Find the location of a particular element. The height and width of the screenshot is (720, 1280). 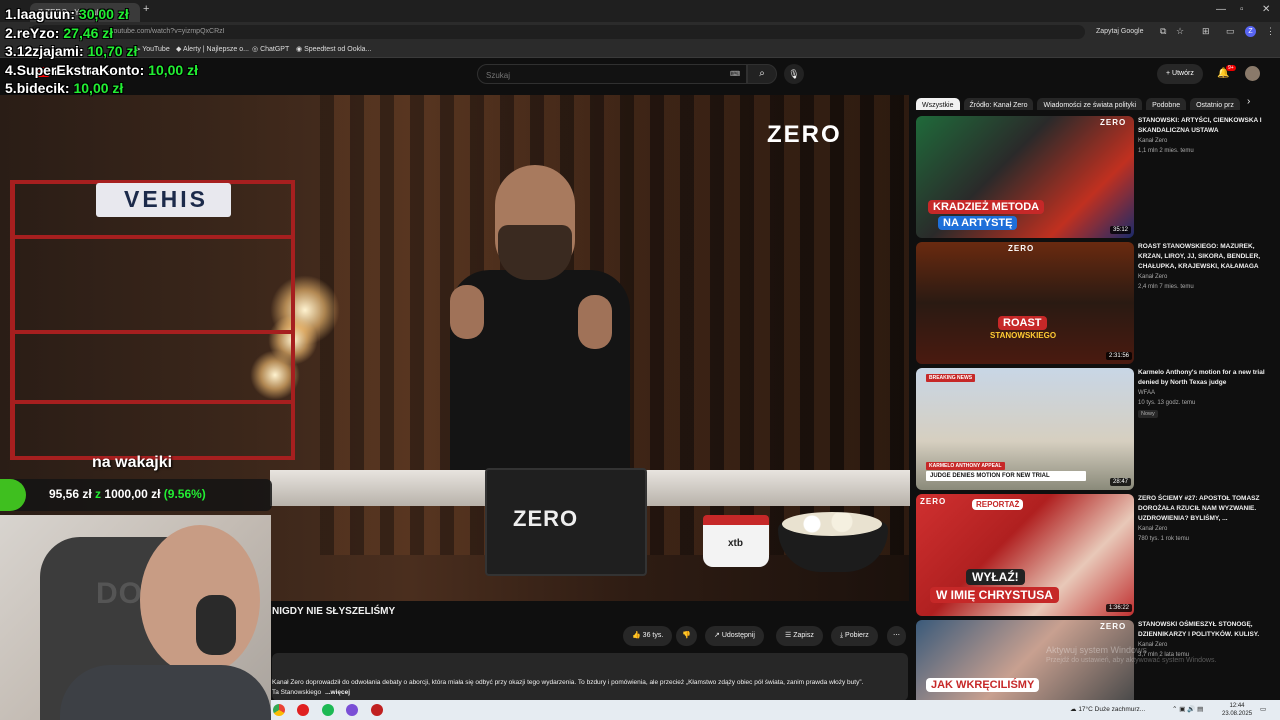

donor-row: 3.12zjajami: 10,70 zł is located at coordinates (71, 51).